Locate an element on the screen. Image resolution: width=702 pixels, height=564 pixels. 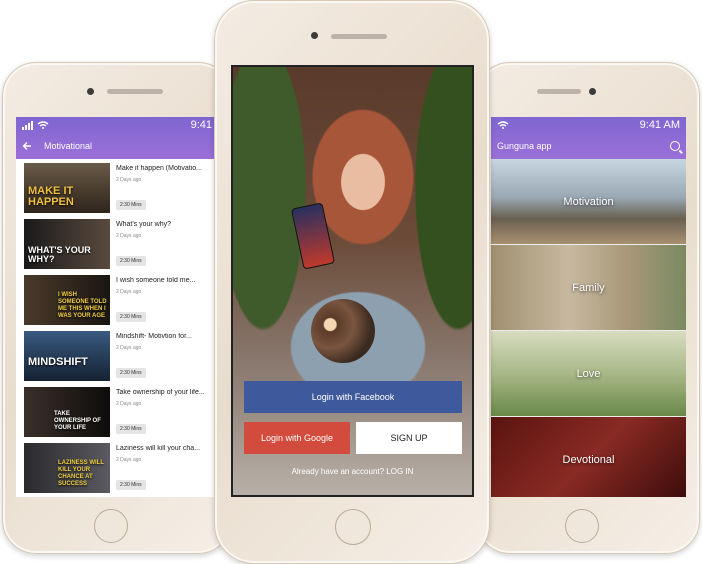
category-label: Family is located at coordinates (588, 287).